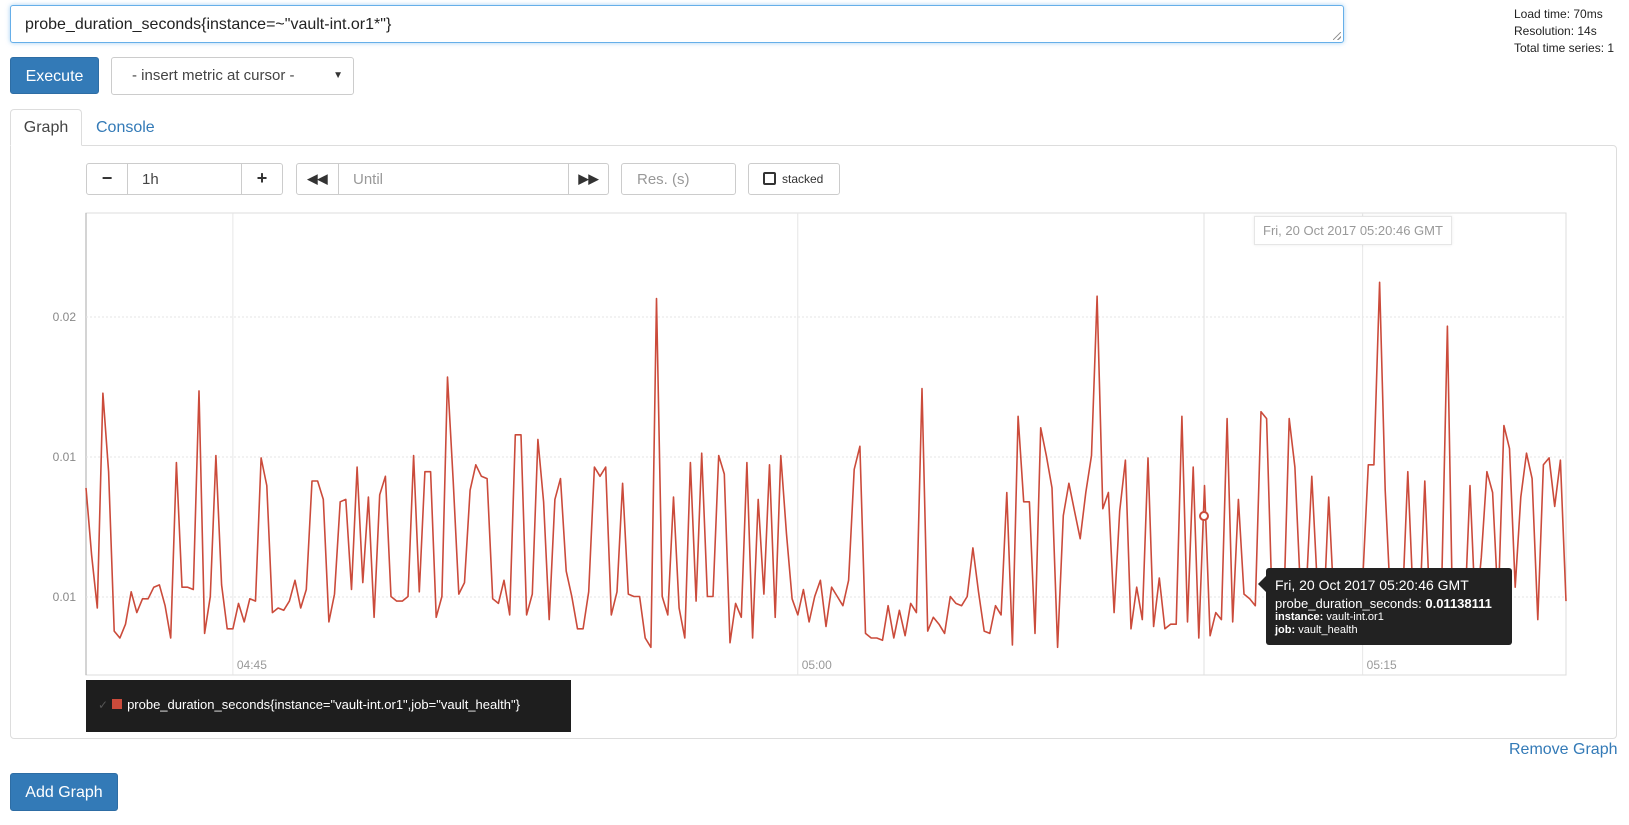 The height and width of the screenshot is (825, 1629). What do you see at coordinates (769, 178) in the screenshot?
I see `checkbox-icon` at bounding box center [769, 178].